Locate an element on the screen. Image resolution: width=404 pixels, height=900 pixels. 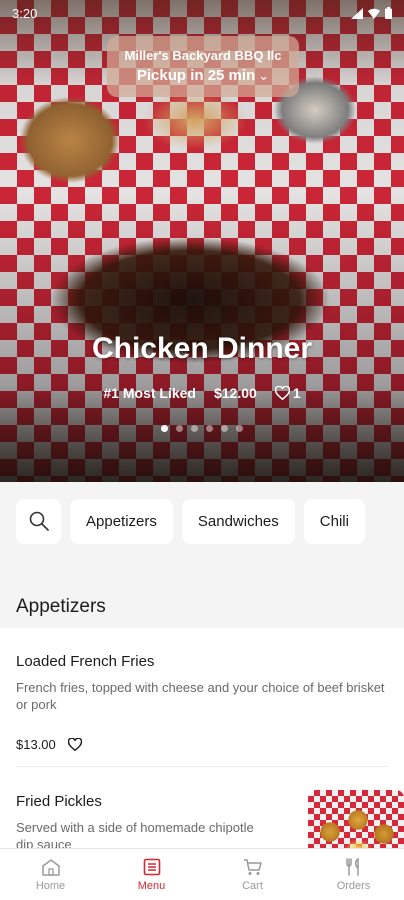
chevron-down-circle-icon: ⌄ is located at coordinates (264, 75).